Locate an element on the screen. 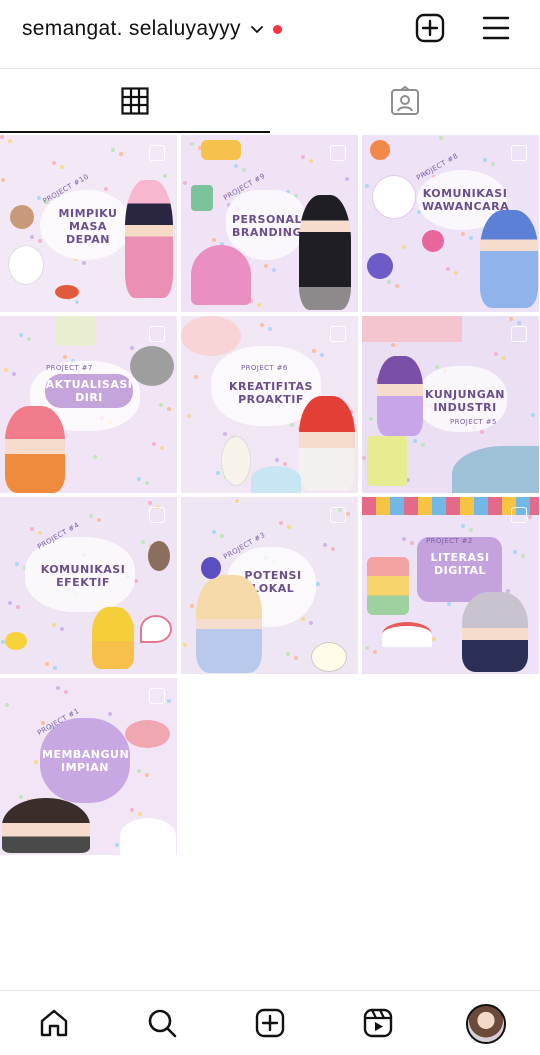 This screenshot has width=540, height=1055. post-title: AKTUALISASI DIRI is located at coordinates (89, 391).